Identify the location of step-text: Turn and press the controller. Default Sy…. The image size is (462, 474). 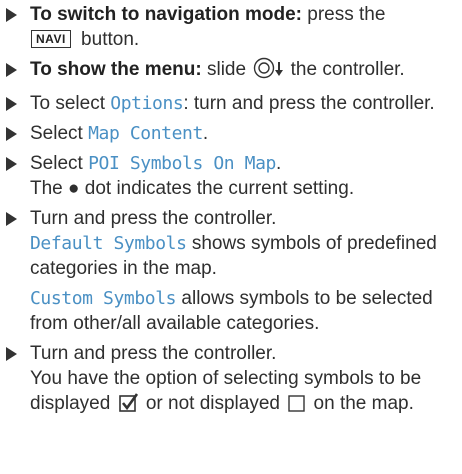
(233, 243).